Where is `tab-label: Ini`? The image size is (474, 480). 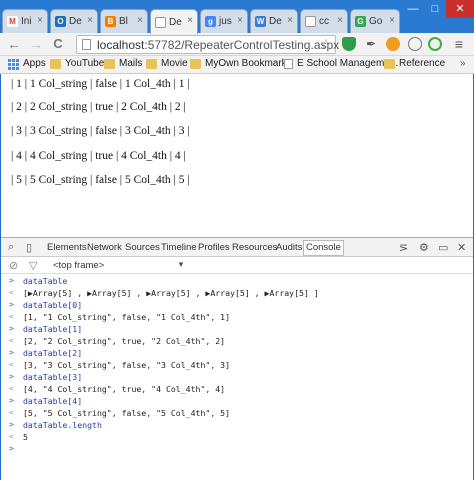 tab-label: Ini is located at coordinates (26, 21).